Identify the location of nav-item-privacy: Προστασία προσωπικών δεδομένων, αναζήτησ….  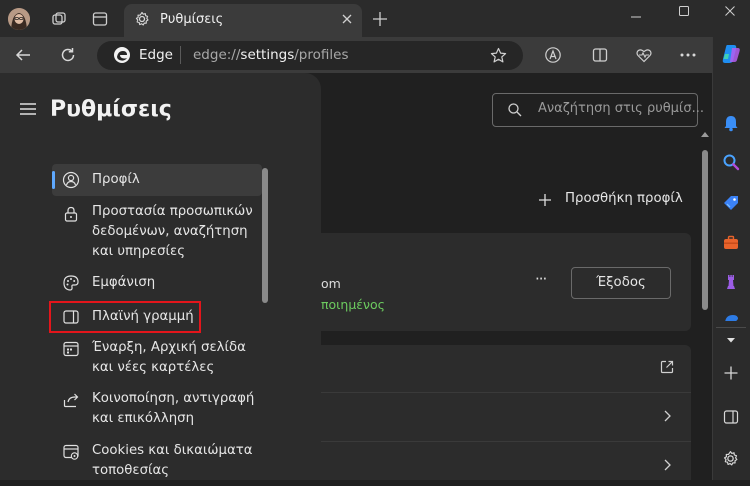
(157, 232).